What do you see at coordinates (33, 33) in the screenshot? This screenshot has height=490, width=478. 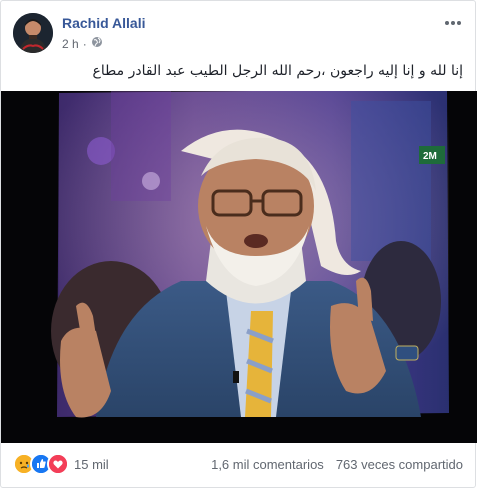 I see `author-avatar` at bounding box center [33, 33].